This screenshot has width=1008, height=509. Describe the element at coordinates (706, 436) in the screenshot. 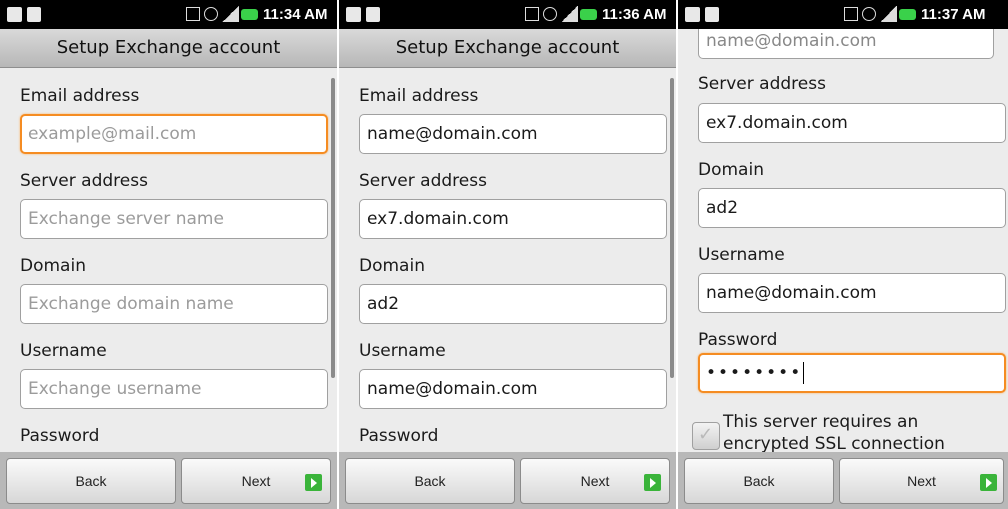

I see `ssl-checkbox` at that location.